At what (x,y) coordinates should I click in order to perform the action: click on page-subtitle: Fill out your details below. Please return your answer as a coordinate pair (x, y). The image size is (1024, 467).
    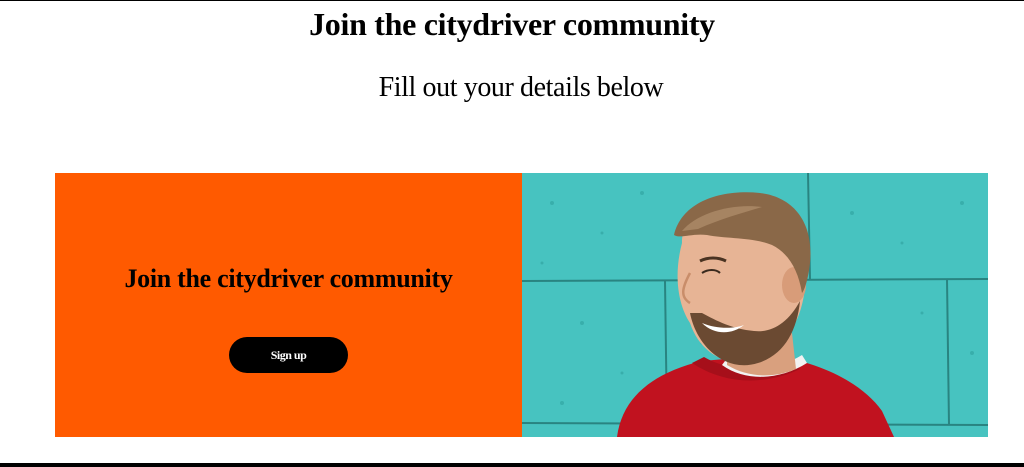
    Looking at the image, I should click on (521, 87).